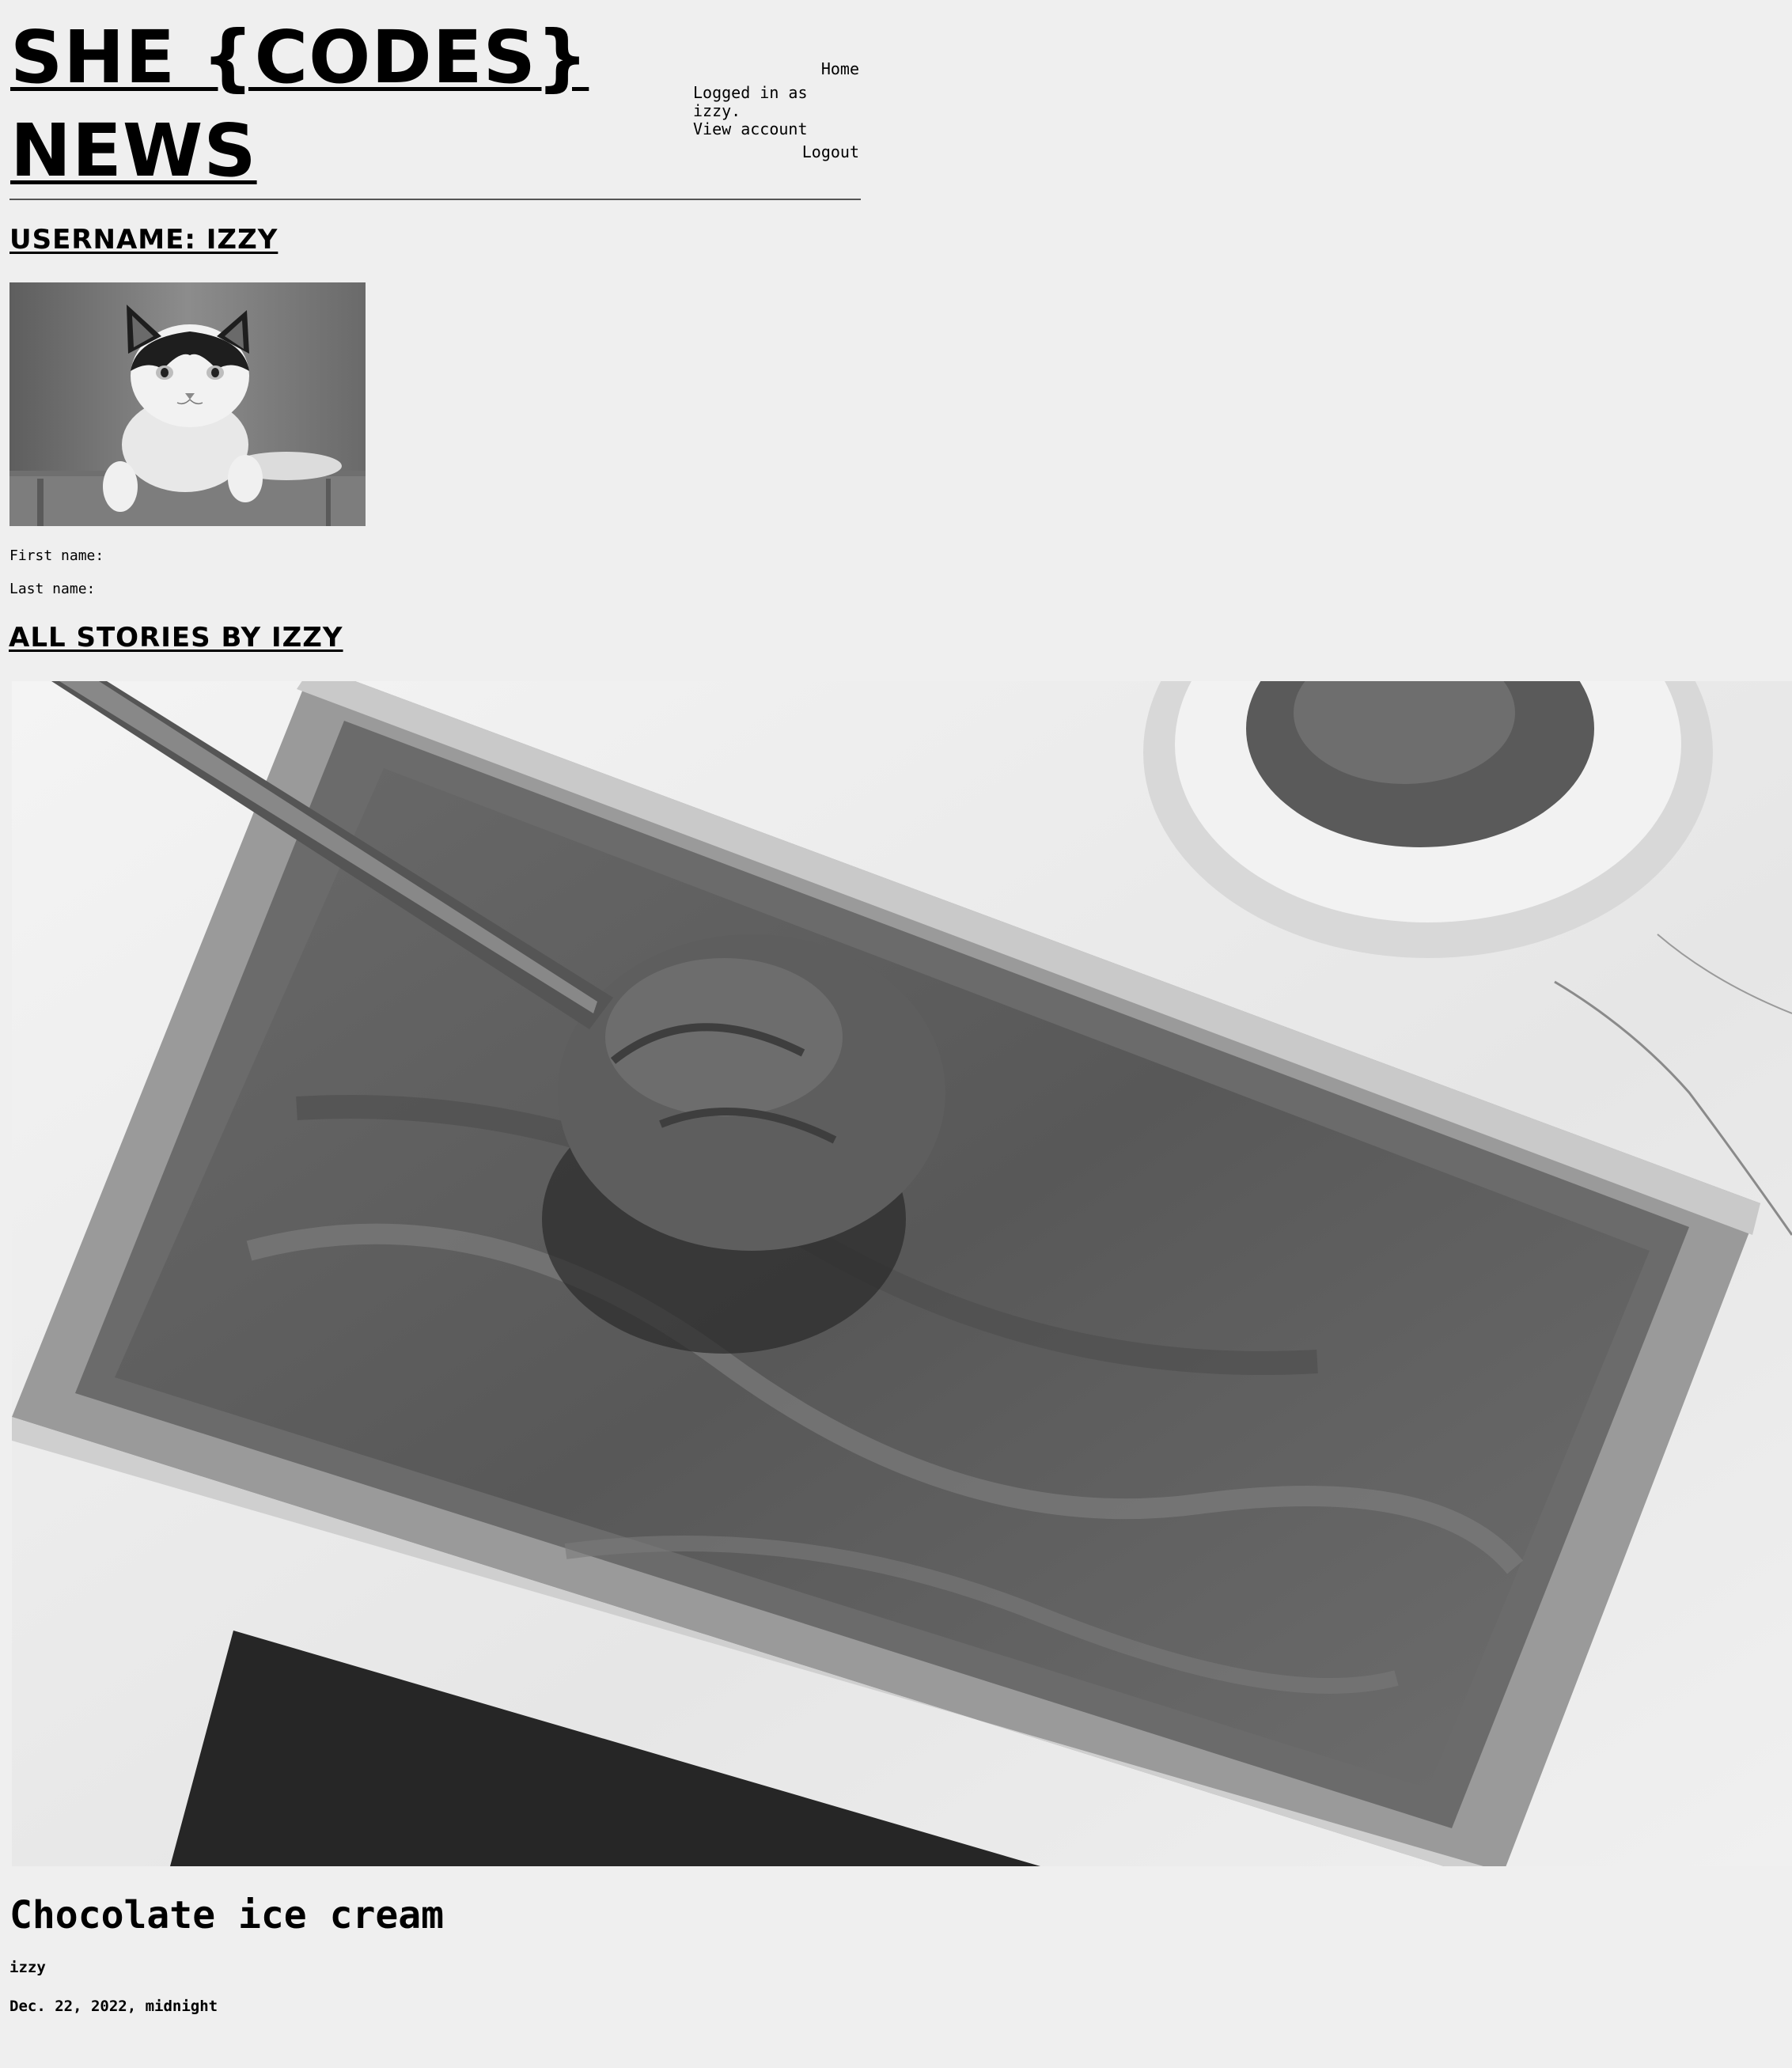  What do you see at coordinates (773, 152) in the screenshot?
I see `nav-logout-link: Logout` at bounding box center [773, 152].